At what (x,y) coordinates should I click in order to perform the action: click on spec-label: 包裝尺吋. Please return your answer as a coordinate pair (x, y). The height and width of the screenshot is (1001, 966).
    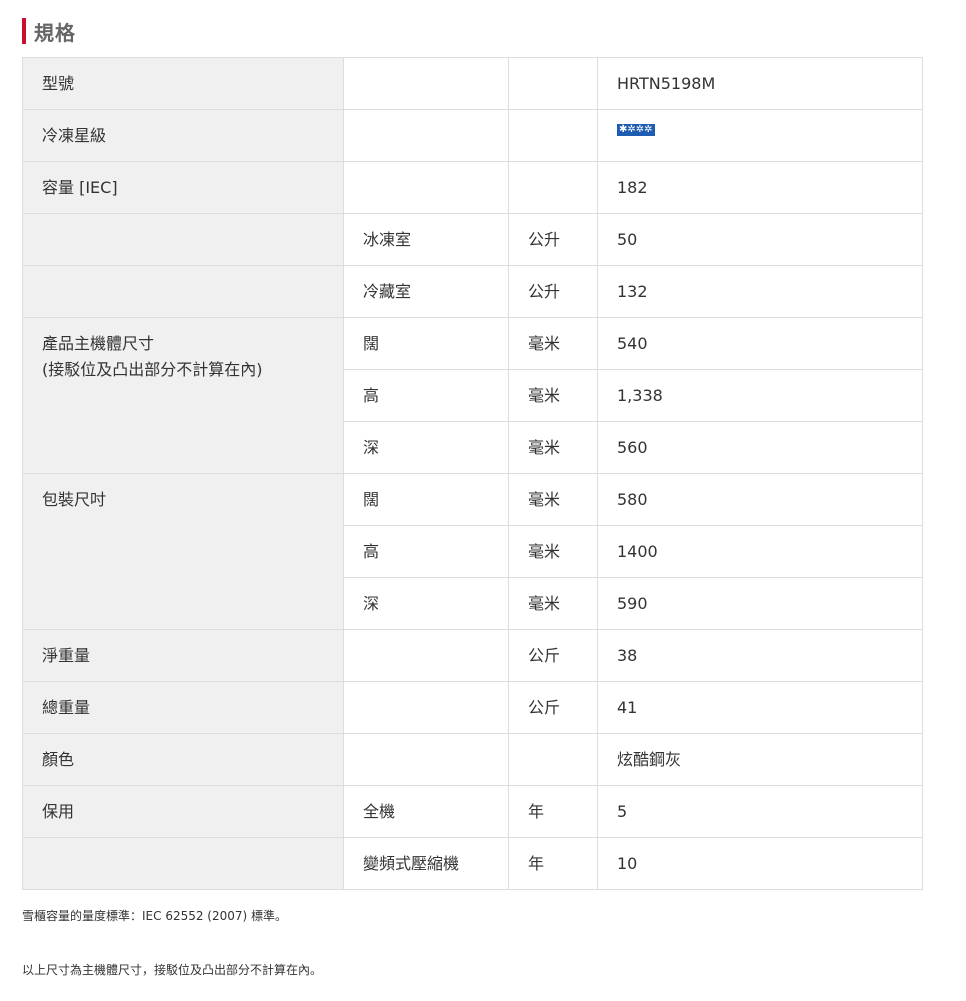
    Looking at the image, I should click on (183, 551).